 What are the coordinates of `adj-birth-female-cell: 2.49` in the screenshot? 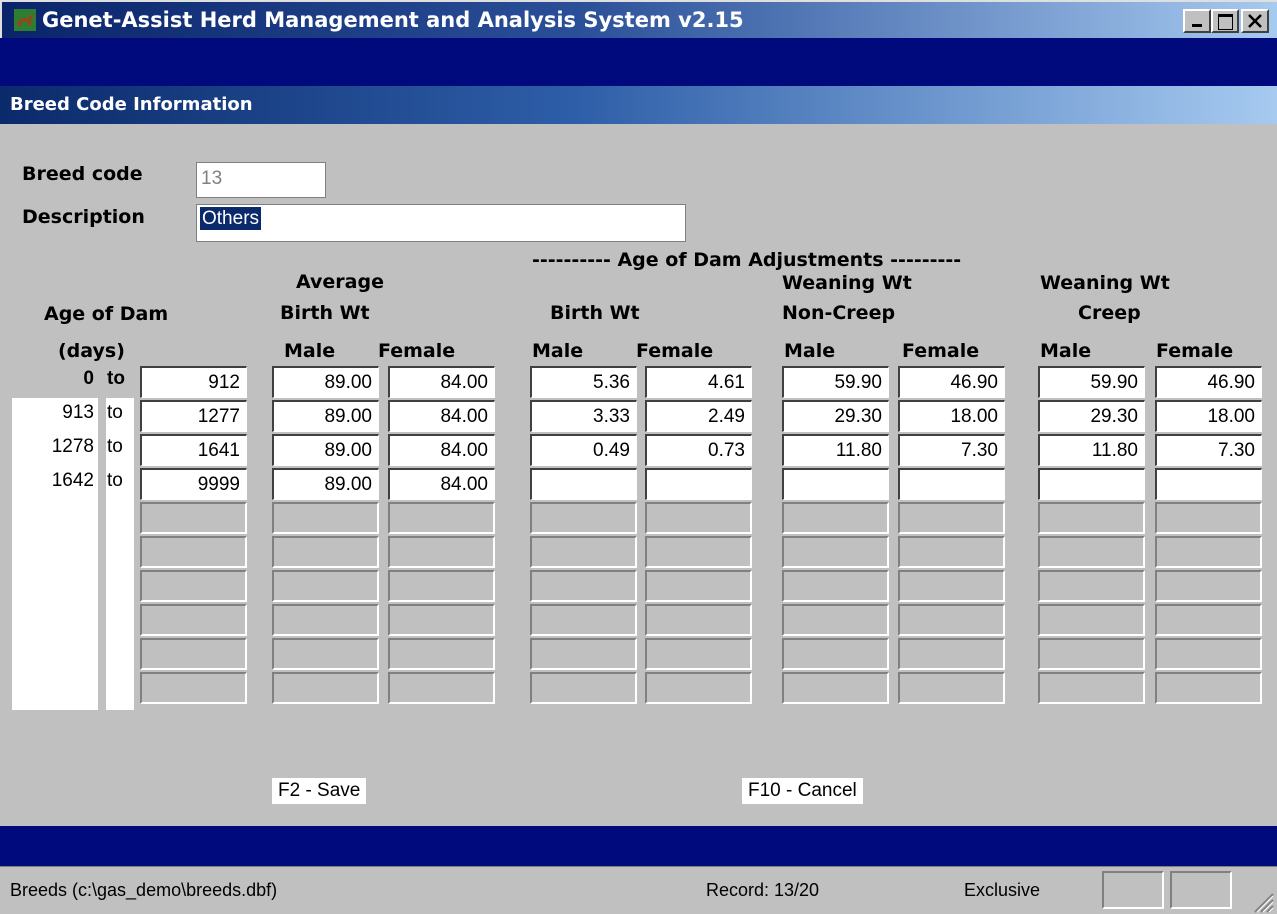 It's located at (698, 416).